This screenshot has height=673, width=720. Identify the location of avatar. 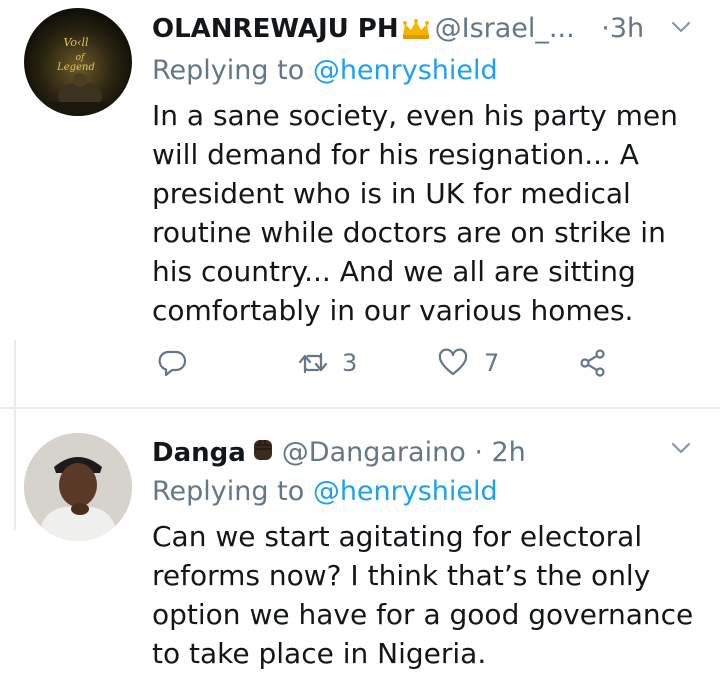
(78, 487).